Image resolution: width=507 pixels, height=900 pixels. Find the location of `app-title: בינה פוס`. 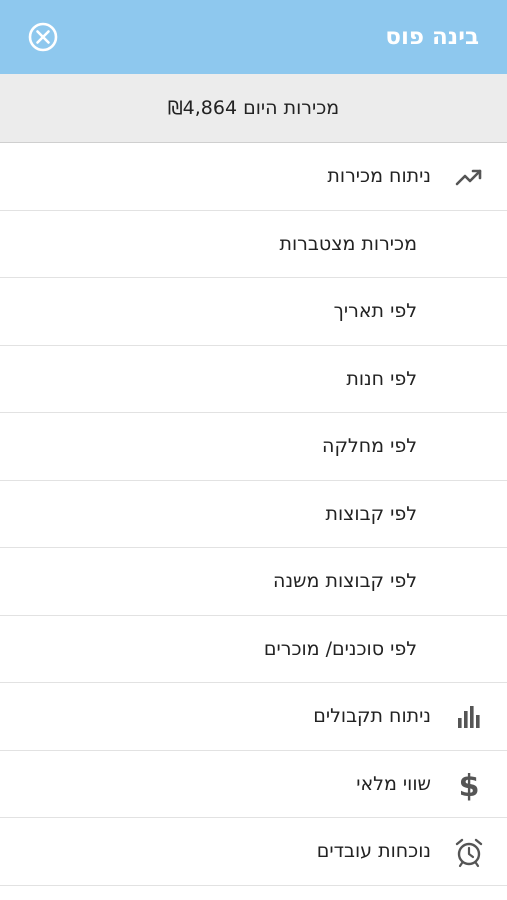

app-title: בינה פוס is located at coordinates (432, 37).